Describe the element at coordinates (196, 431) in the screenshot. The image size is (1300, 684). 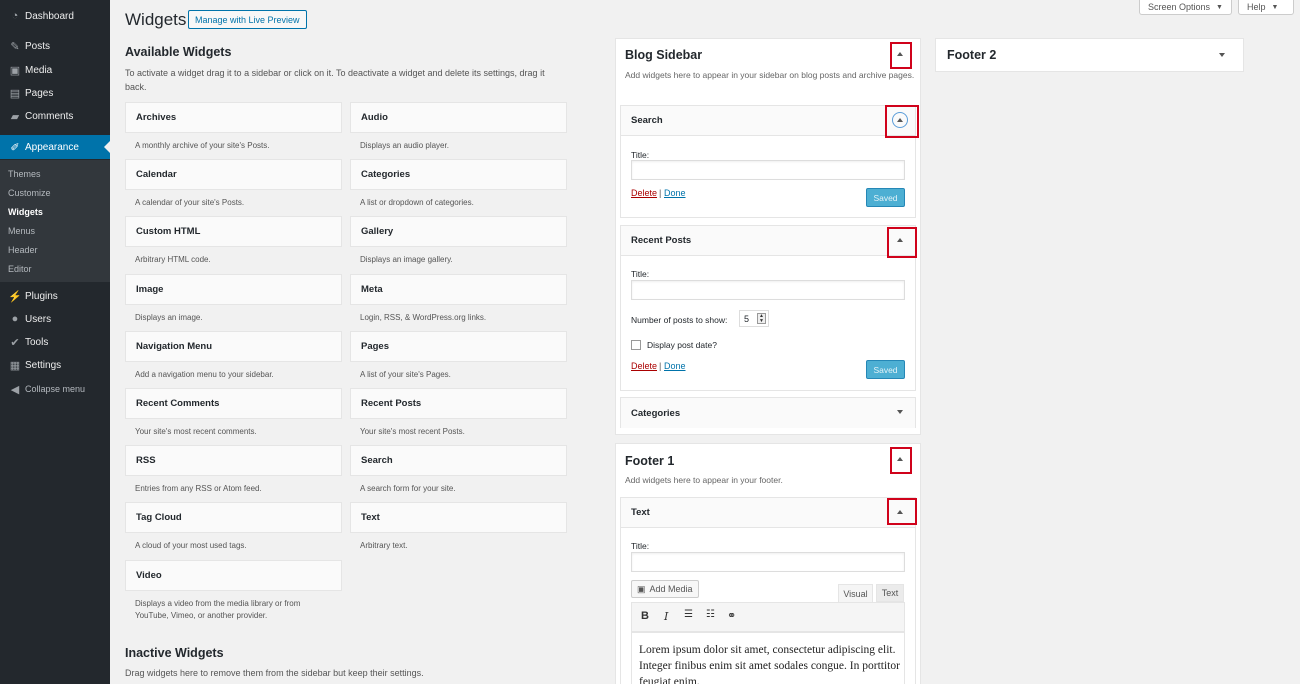
I see `widget-description: Your site's most recent comments.` at that location.